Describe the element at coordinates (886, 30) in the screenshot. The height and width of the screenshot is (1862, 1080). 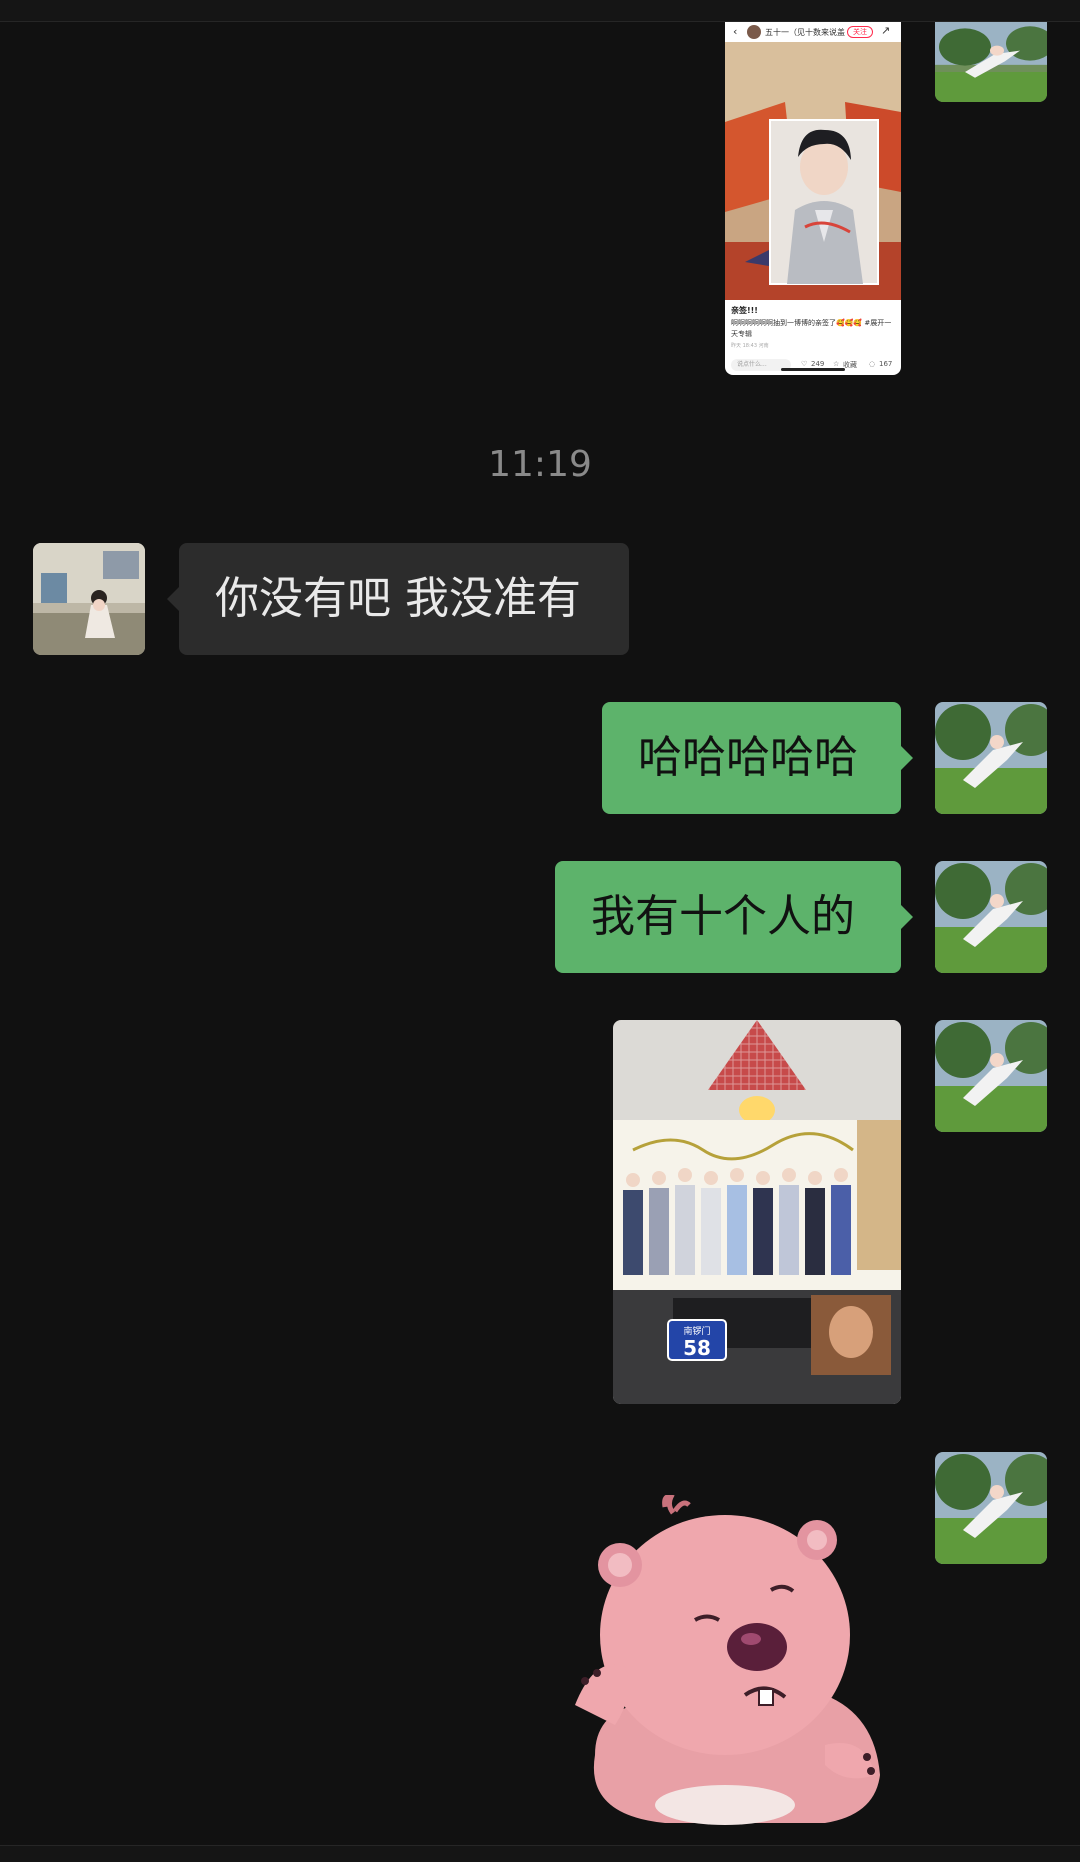
I see `share-icon: ↗` at that location.